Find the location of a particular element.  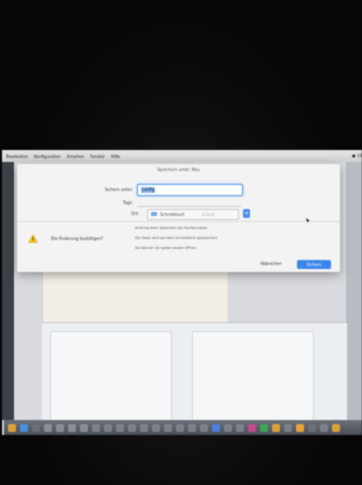

bottom-column-left is located at coordinates (111, 377).